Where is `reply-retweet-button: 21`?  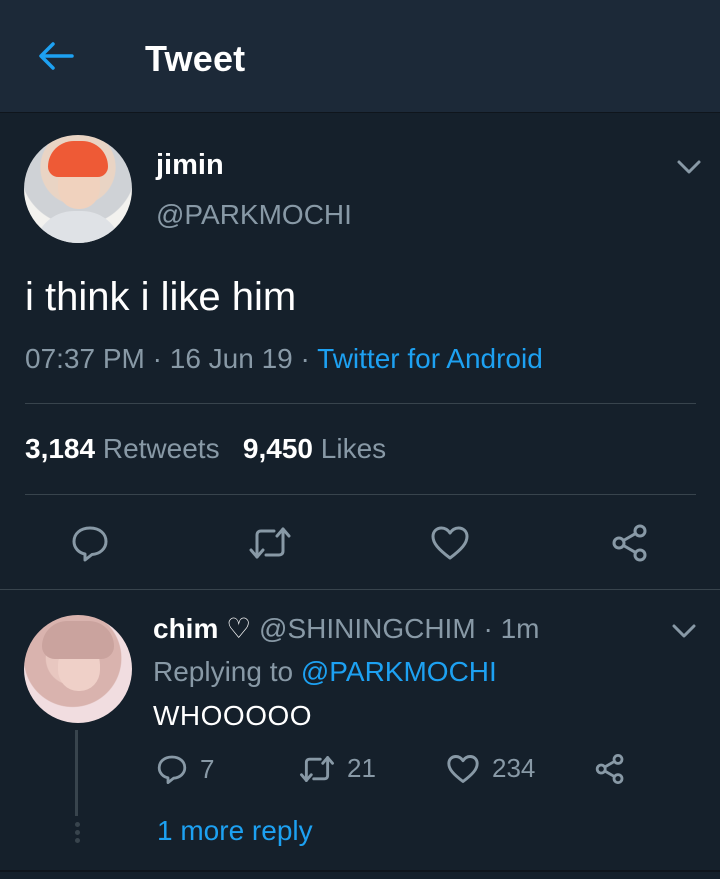
reply-retweet-button: 21 is located at coordinates (337, 768).